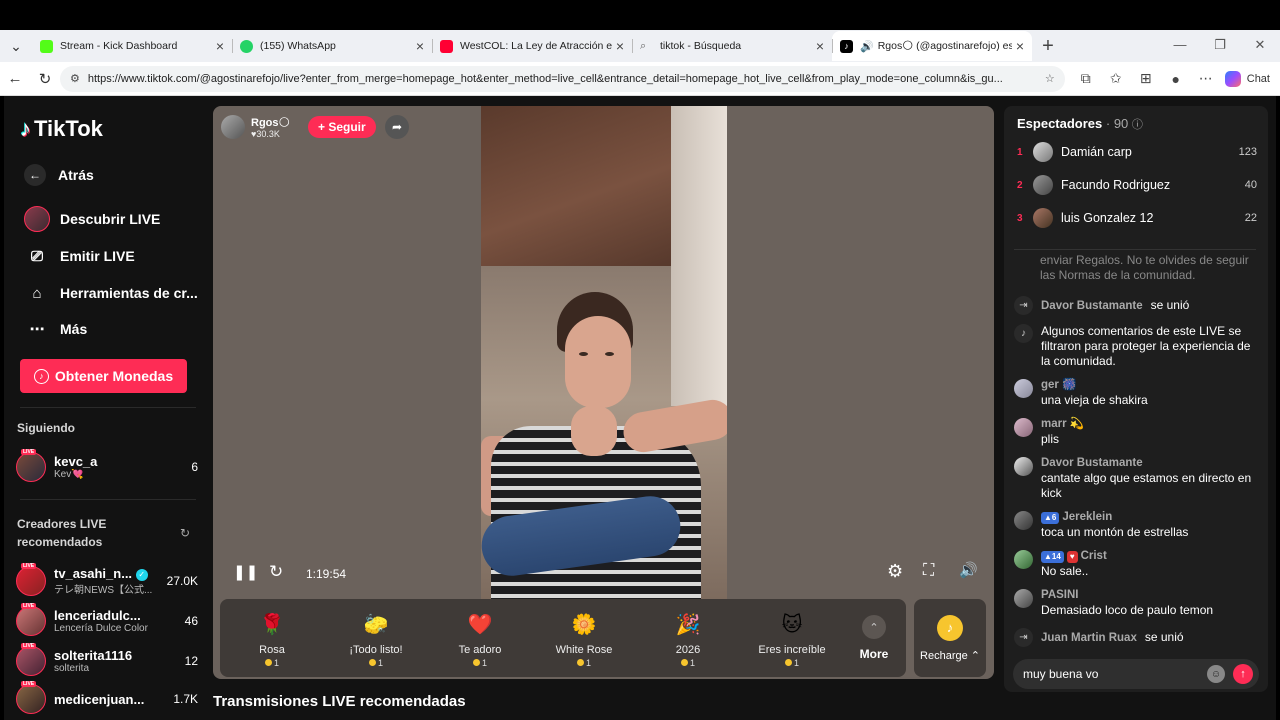 The image size is (1280, 720). I want to click on close-window-icon: ✕, so click(1260, 45).